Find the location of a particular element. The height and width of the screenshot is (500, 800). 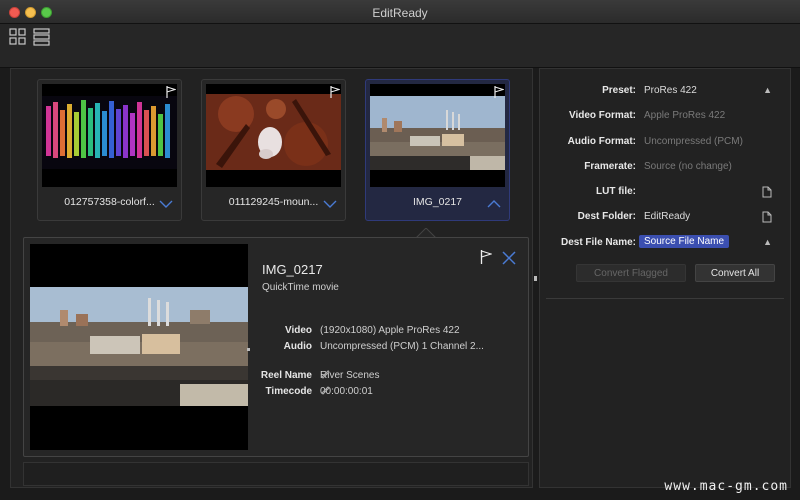

dest-folder-label: Dest Folder: is located at coordinates (606, 216).